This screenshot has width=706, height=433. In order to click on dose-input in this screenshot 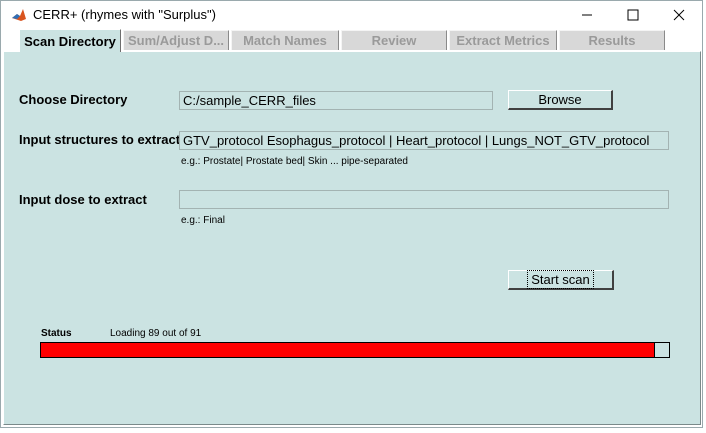, I will do `click(424, 199)`.